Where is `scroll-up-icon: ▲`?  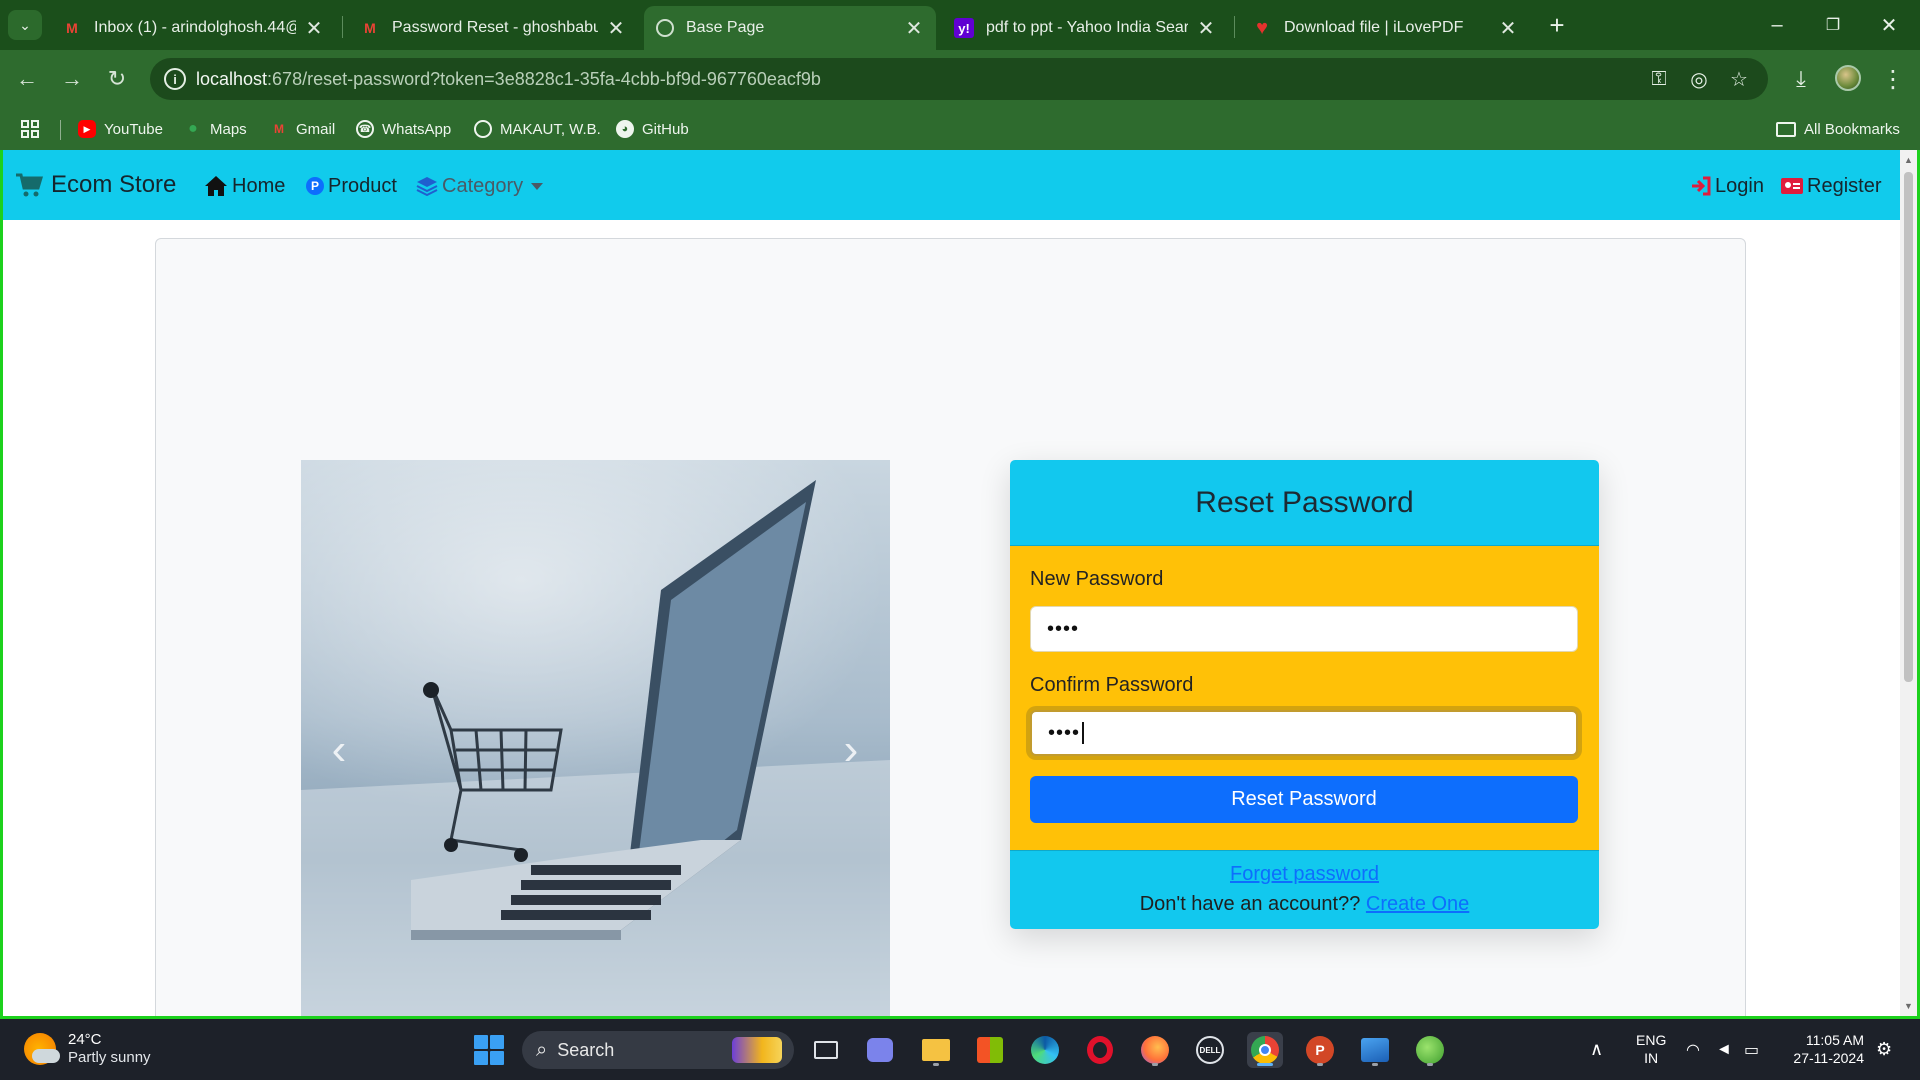
scroll-up-icon: ▲ is located at coordinates (1908, 160).